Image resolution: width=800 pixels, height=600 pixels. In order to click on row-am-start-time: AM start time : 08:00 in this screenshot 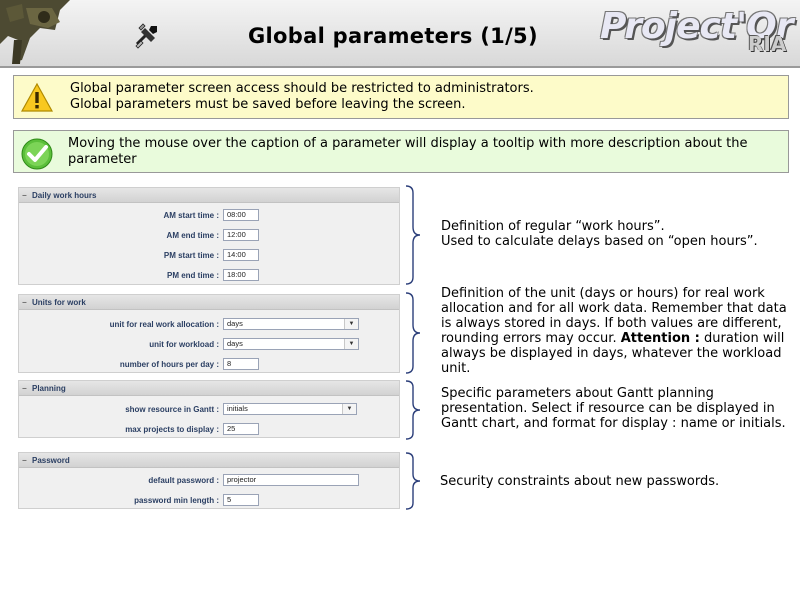, I will do `click(209, 216)`.